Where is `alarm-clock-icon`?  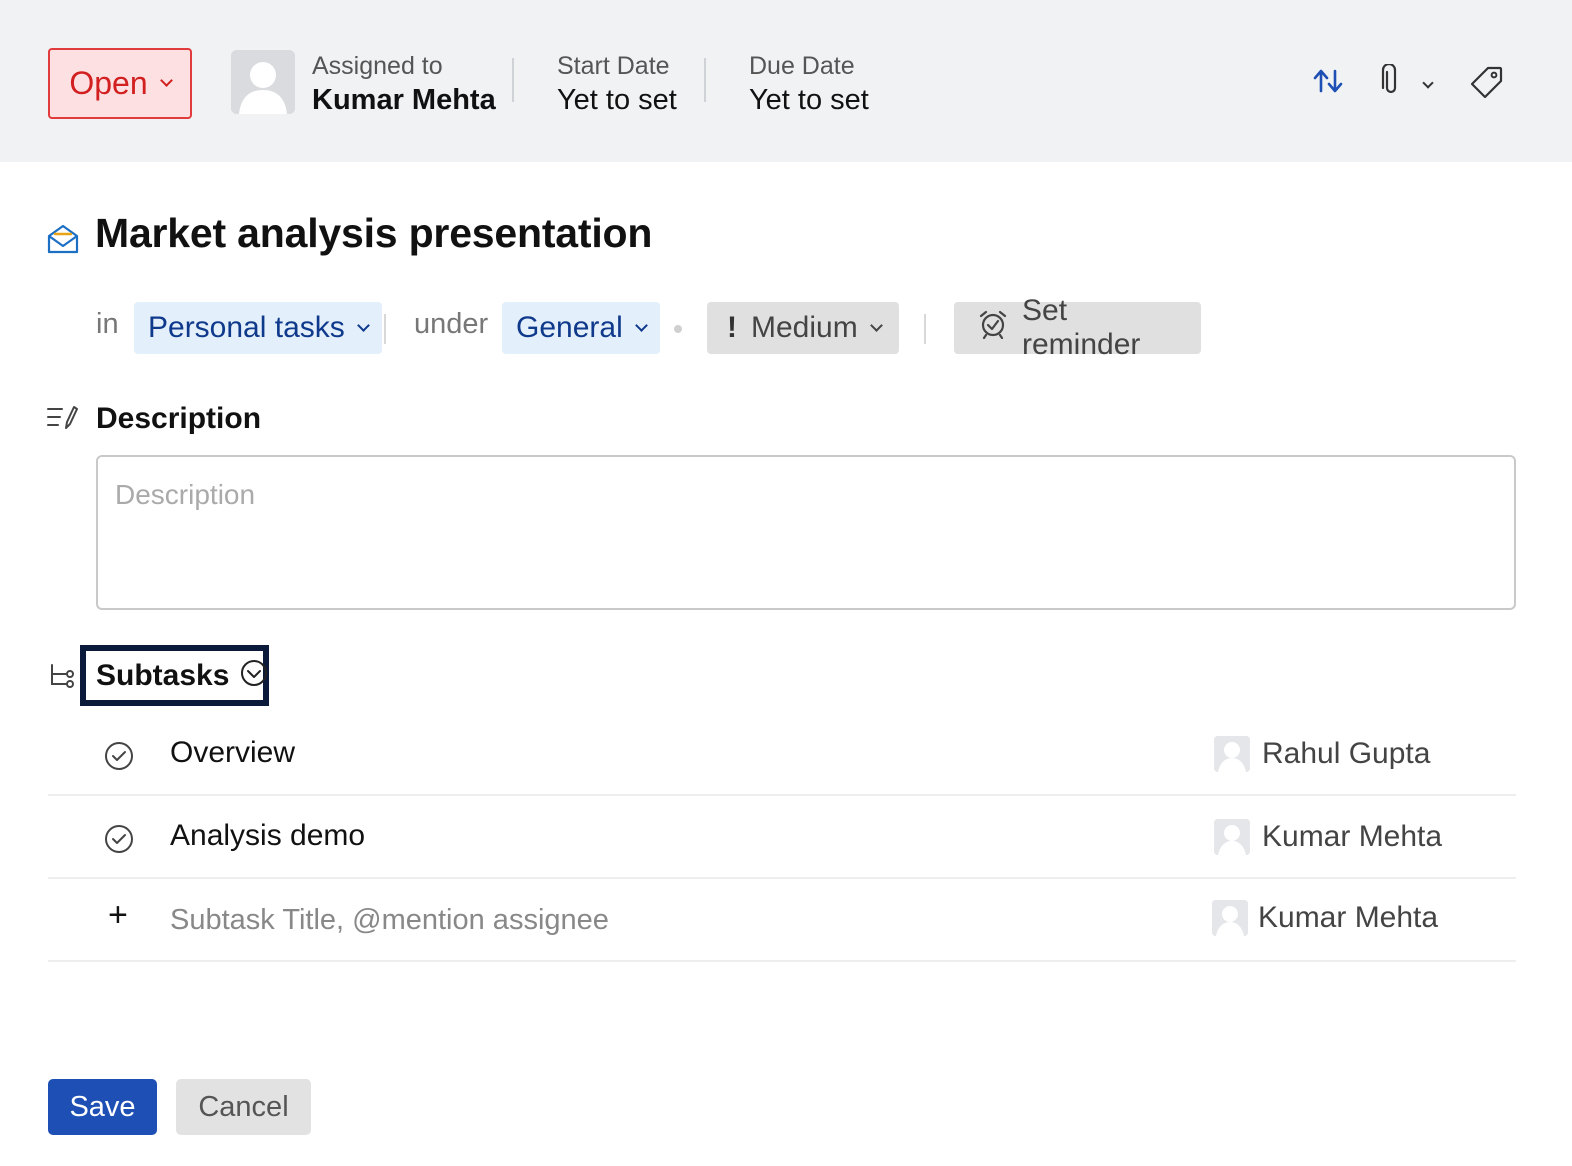
alarm-clock-icon is located at coordinates (993, 328).